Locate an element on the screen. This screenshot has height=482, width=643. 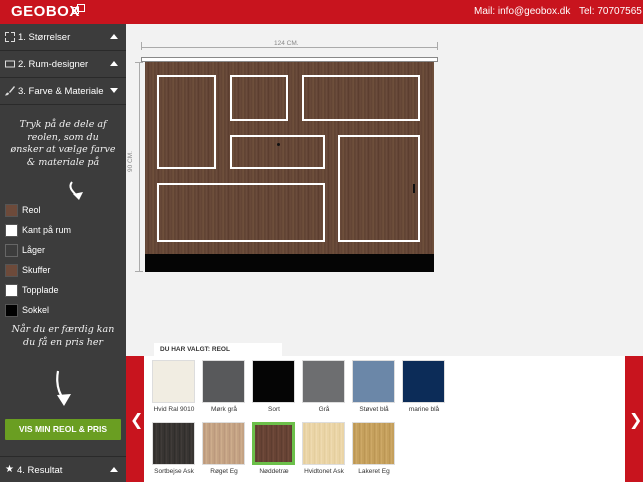
mail-link: Mail: info@geobox.dk is located at coordinates (522, 11).